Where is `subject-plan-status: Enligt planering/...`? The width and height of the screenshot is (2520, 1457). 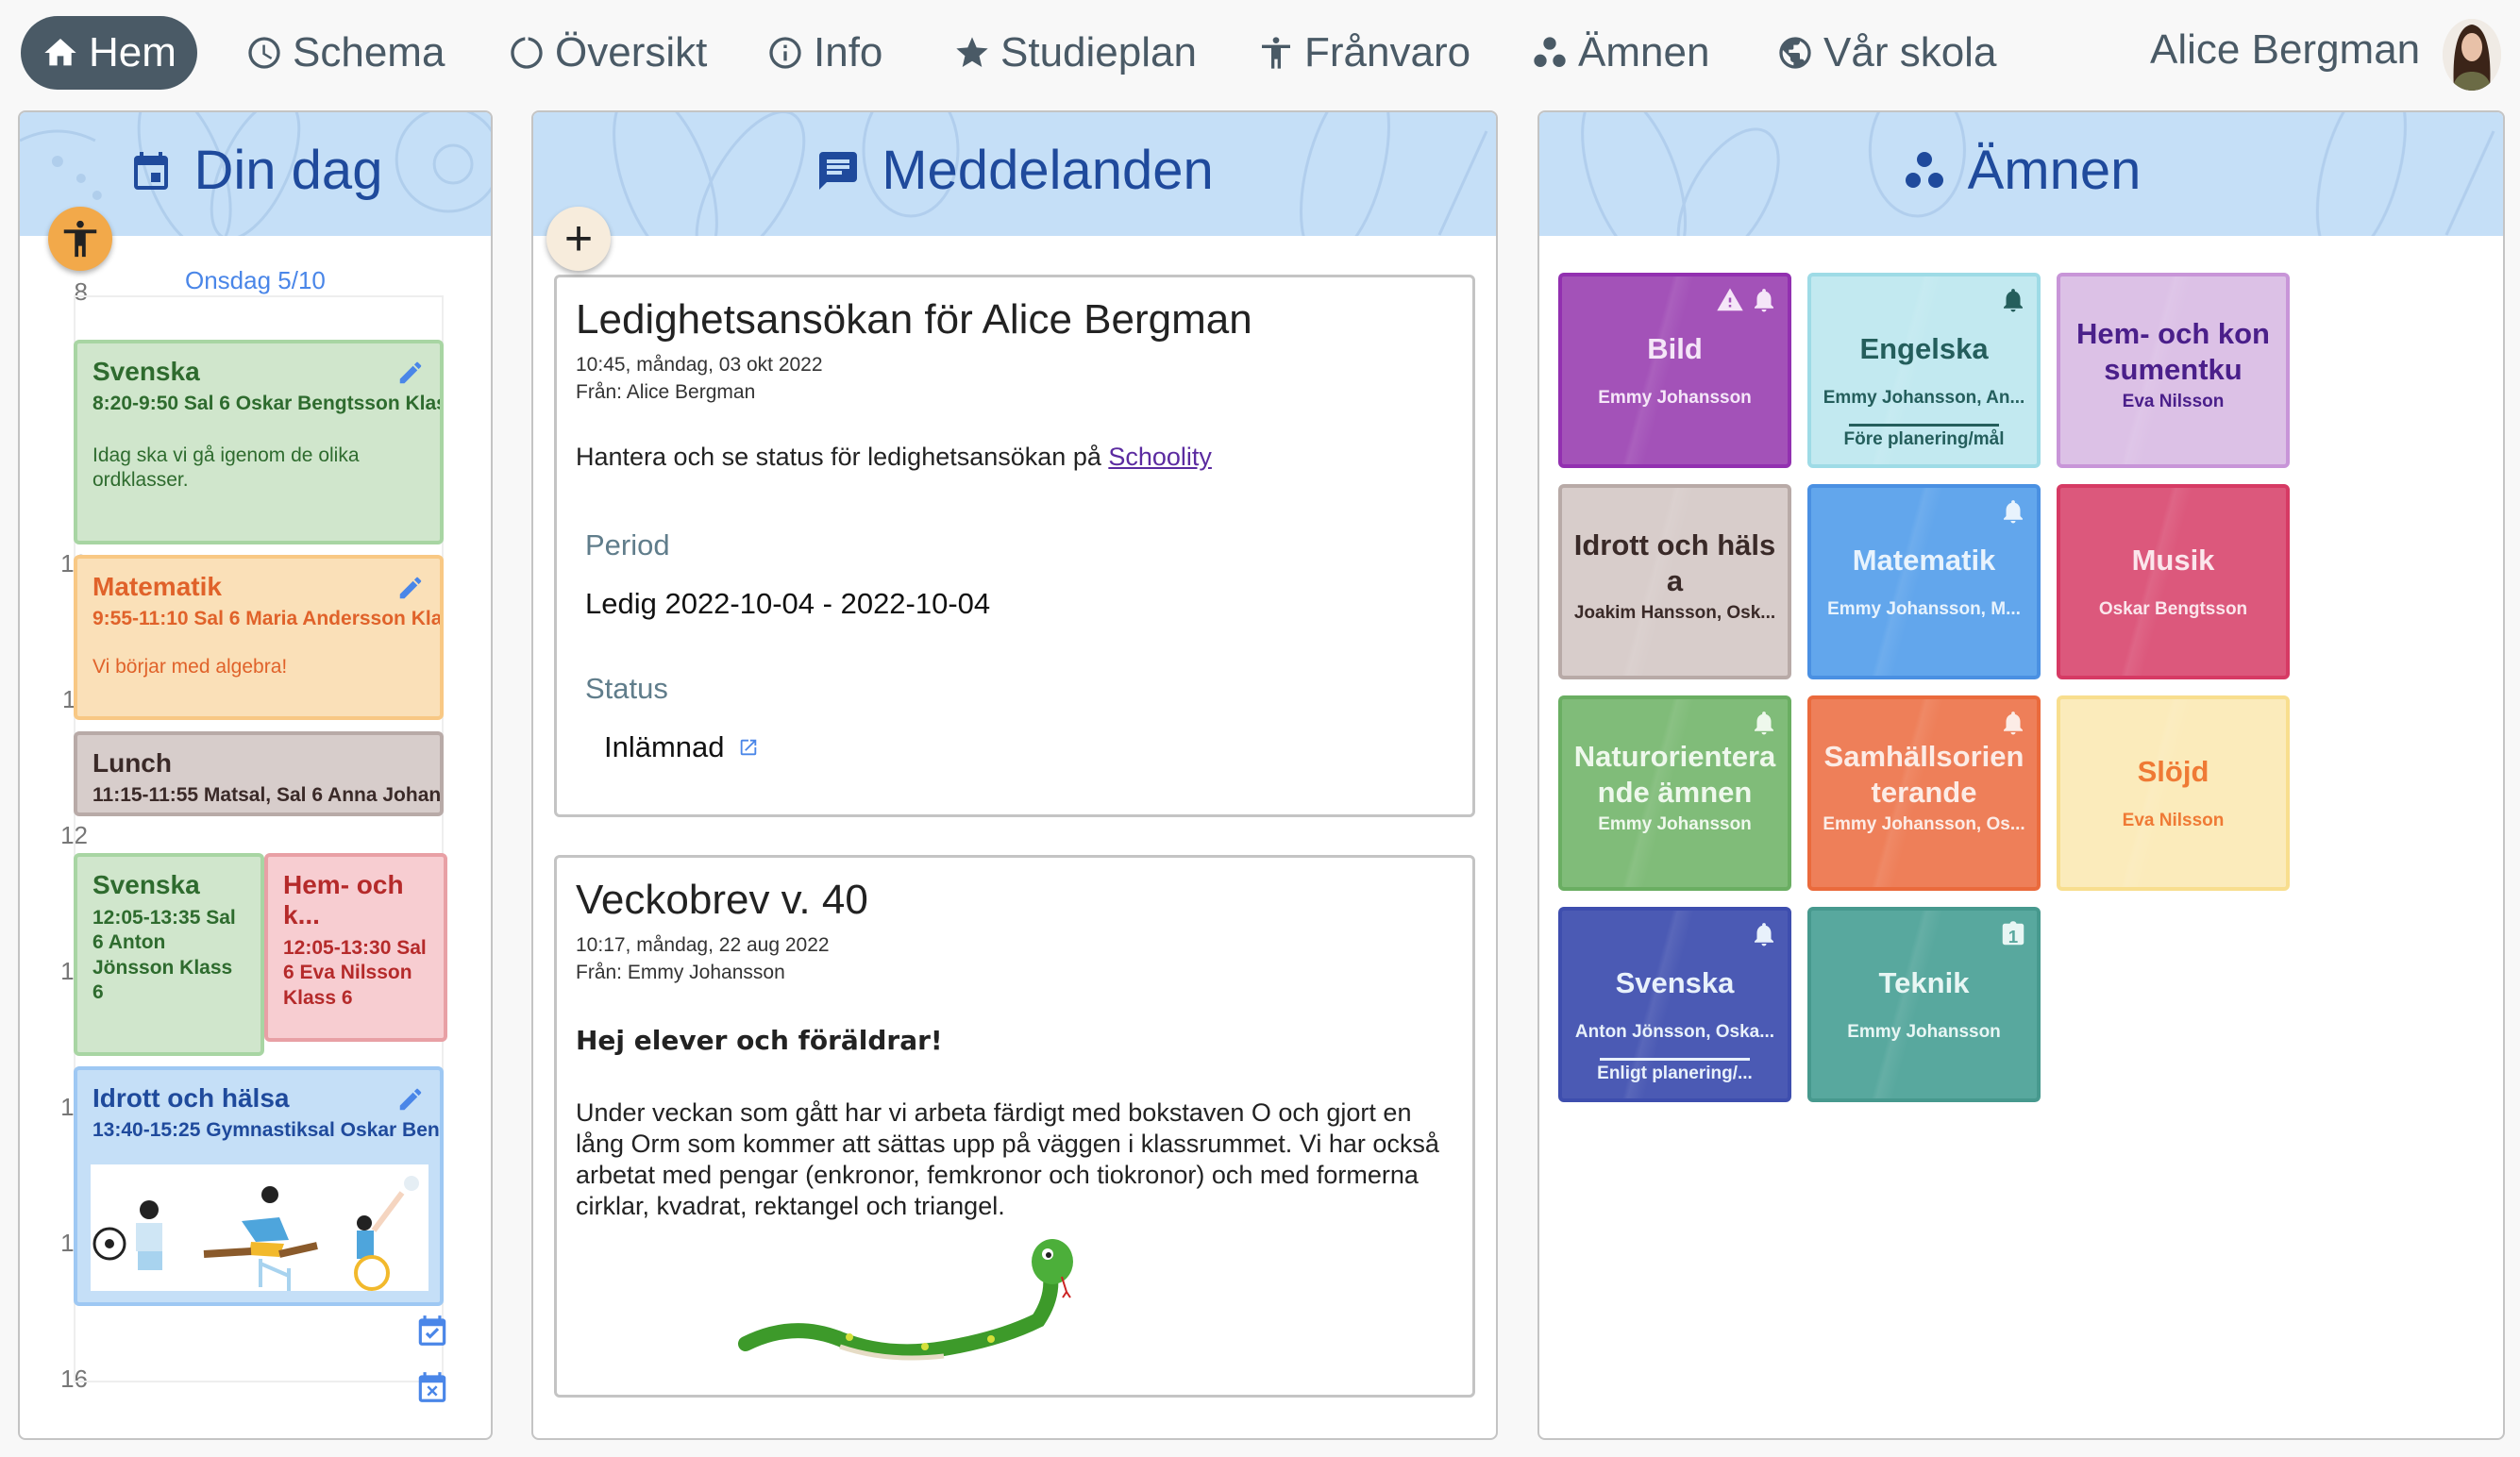 subject-plan-status: Enligt planering/... is located at coordinates (1675, 1073).